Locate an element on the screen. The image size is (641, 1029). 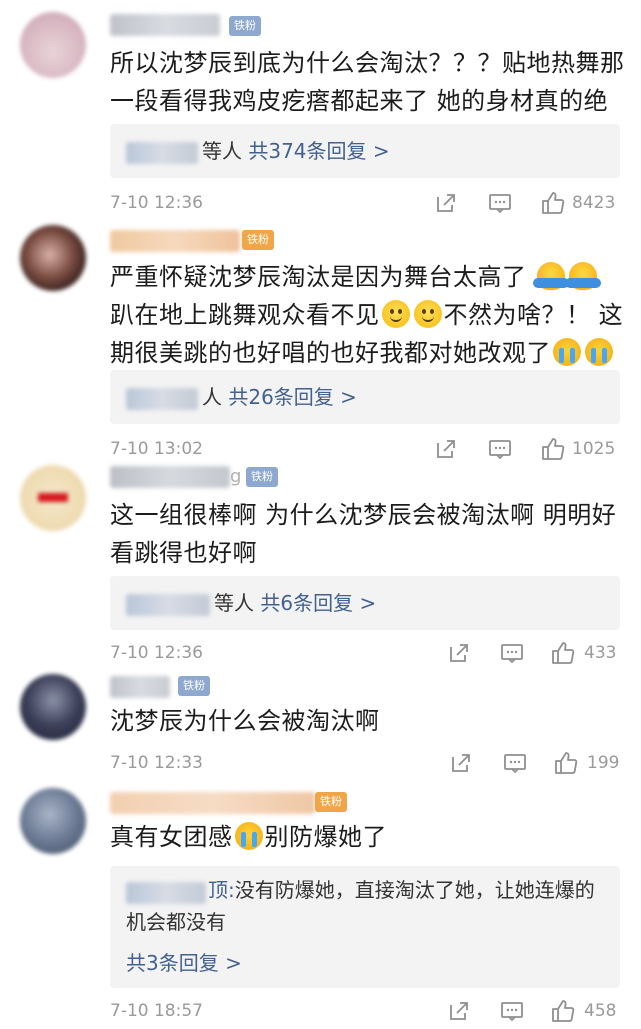
replies-box: 人 共26条回复 > is located at coordinates (365, 397).